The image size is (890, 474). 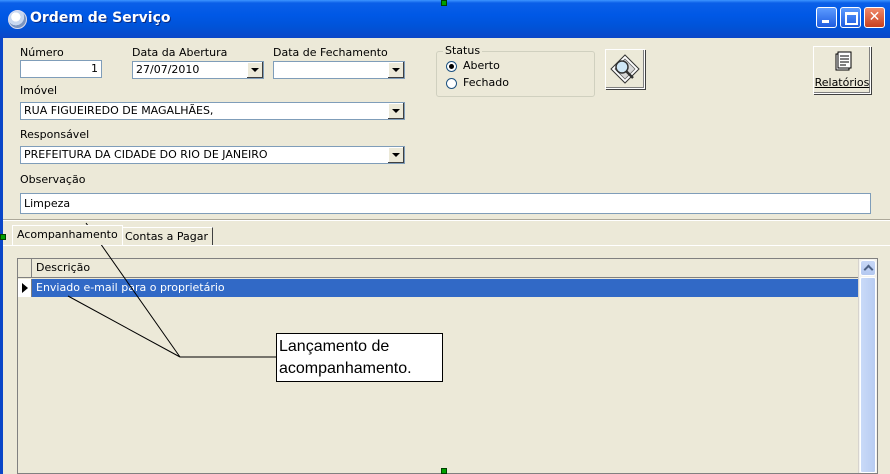 I want to click on status-aberto-radio, so click(x=451, y=66).